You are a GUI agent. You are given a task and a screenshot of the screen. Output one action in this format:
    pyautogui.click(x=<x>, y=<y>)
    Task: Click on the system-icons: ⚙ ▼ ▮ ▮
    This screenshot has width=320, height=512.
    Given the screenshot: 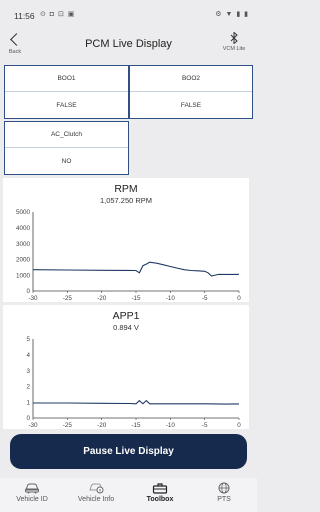 What is the action you would take?
    pyautogui.click(x=232, y=14)
    